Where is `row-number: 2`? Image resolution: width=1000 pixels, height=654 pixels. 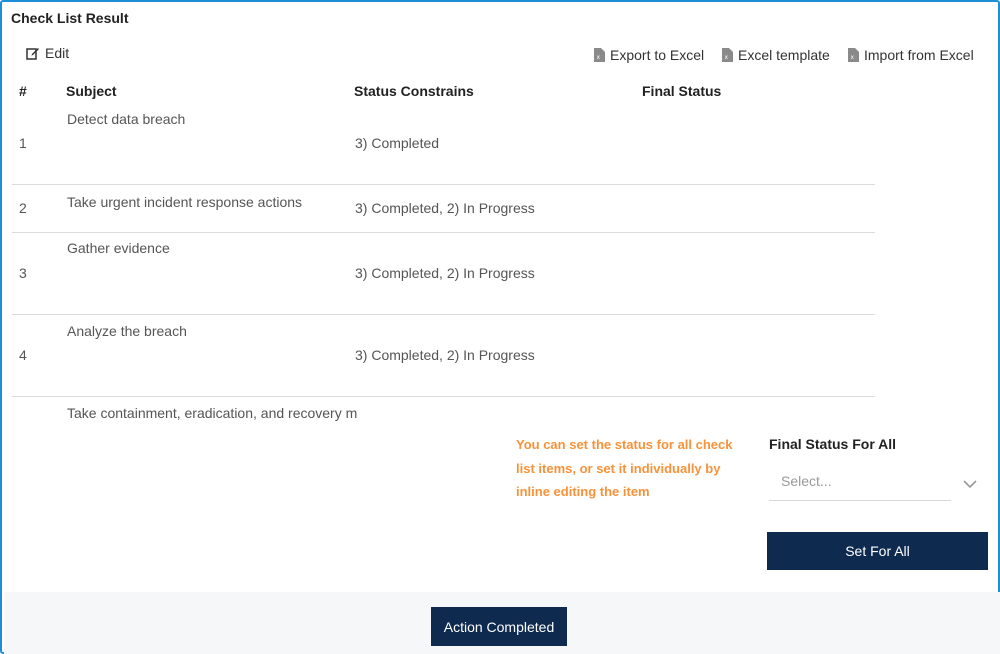
row-number: 2 is located at coordinates (23, 208).